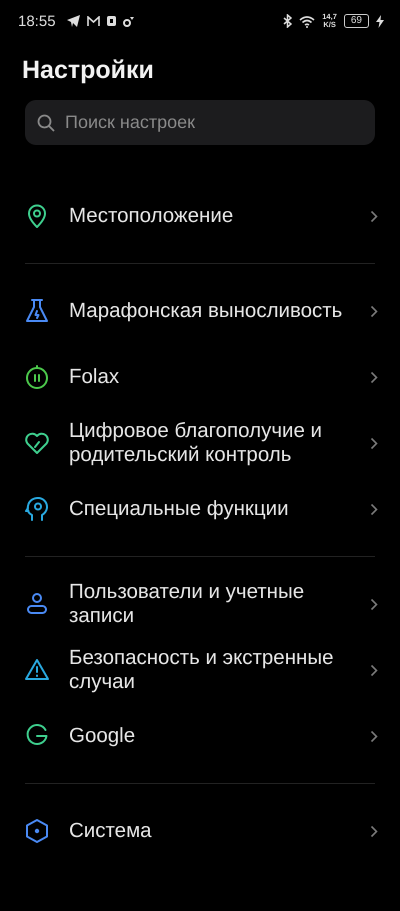 The image size is (400, 911). I want to click on settings-item: Folax, so click(200, 377).